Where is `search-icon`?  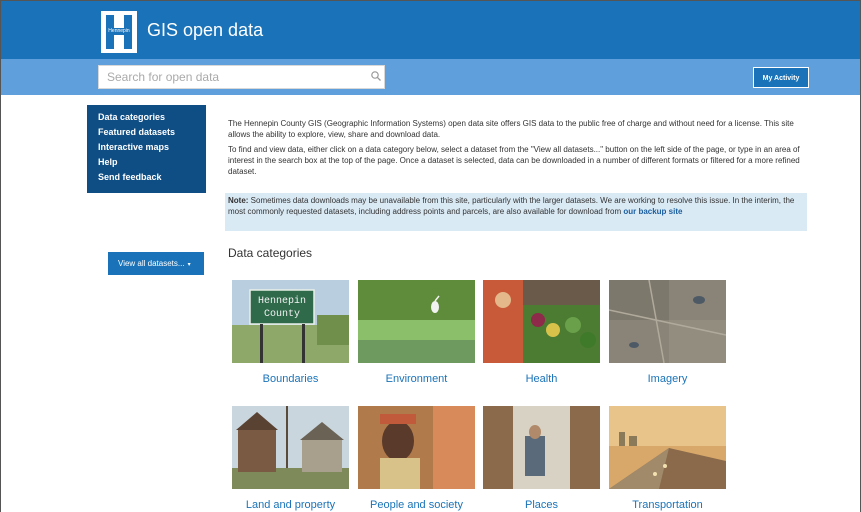
search-icon is located at coordinates (376, 76).